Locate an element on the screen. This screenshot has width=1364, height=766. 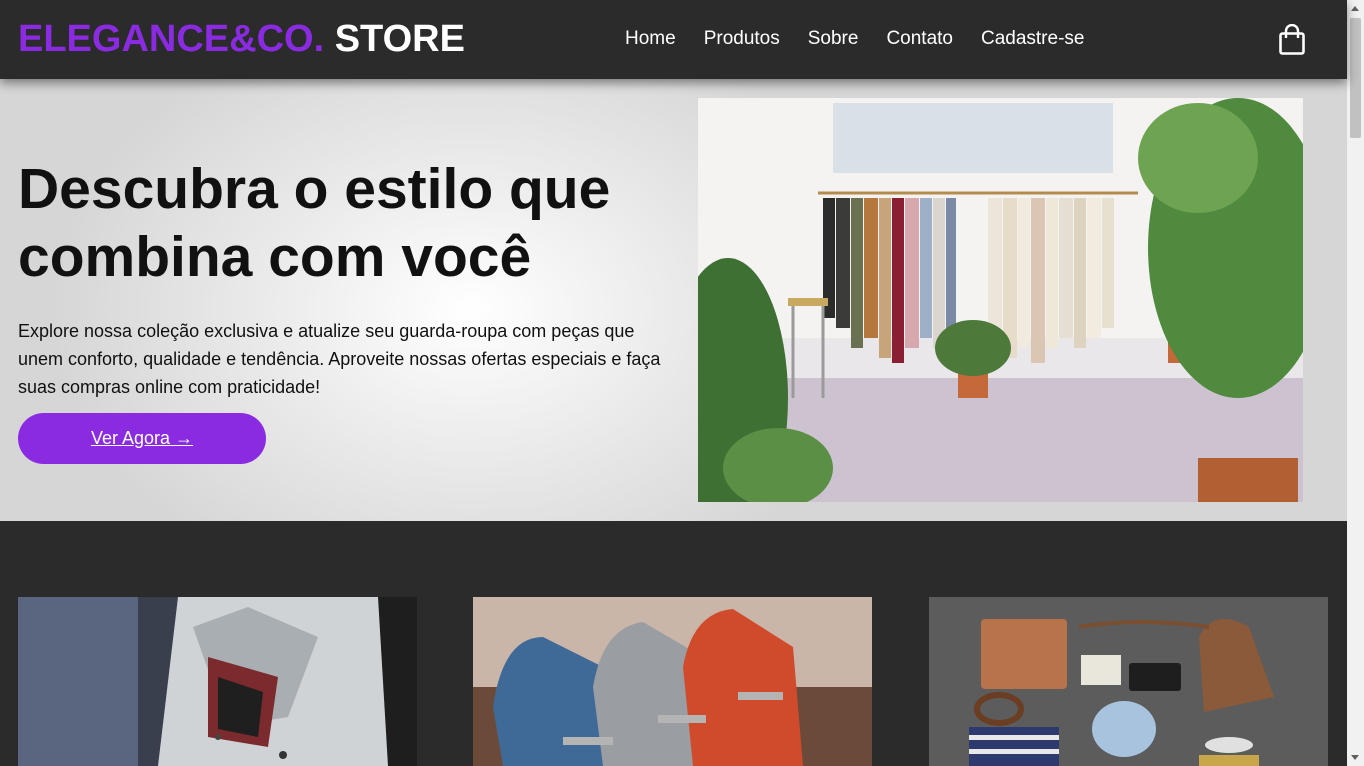
shopping-bag-icon is located at coordinates (1292, 39).